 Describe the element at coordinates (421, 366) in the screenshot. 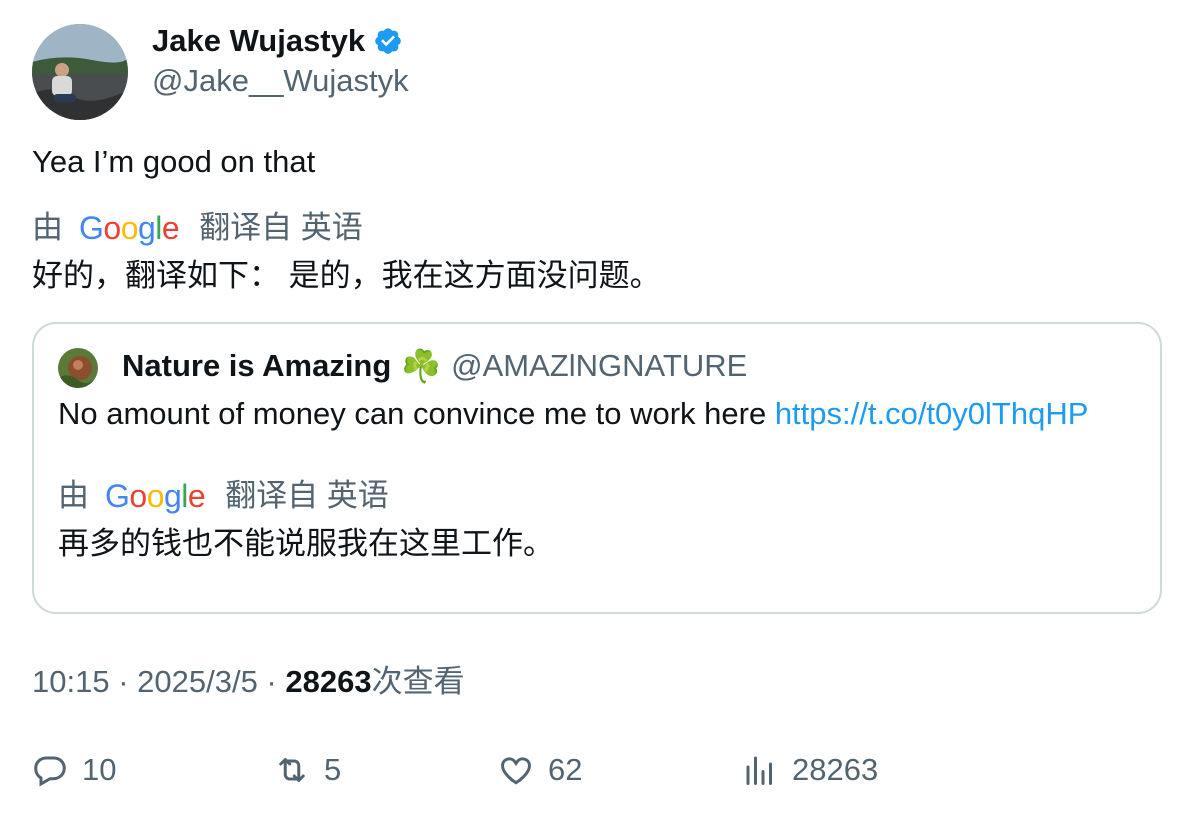

I see `shamrock-icon: ☘️` at that location.